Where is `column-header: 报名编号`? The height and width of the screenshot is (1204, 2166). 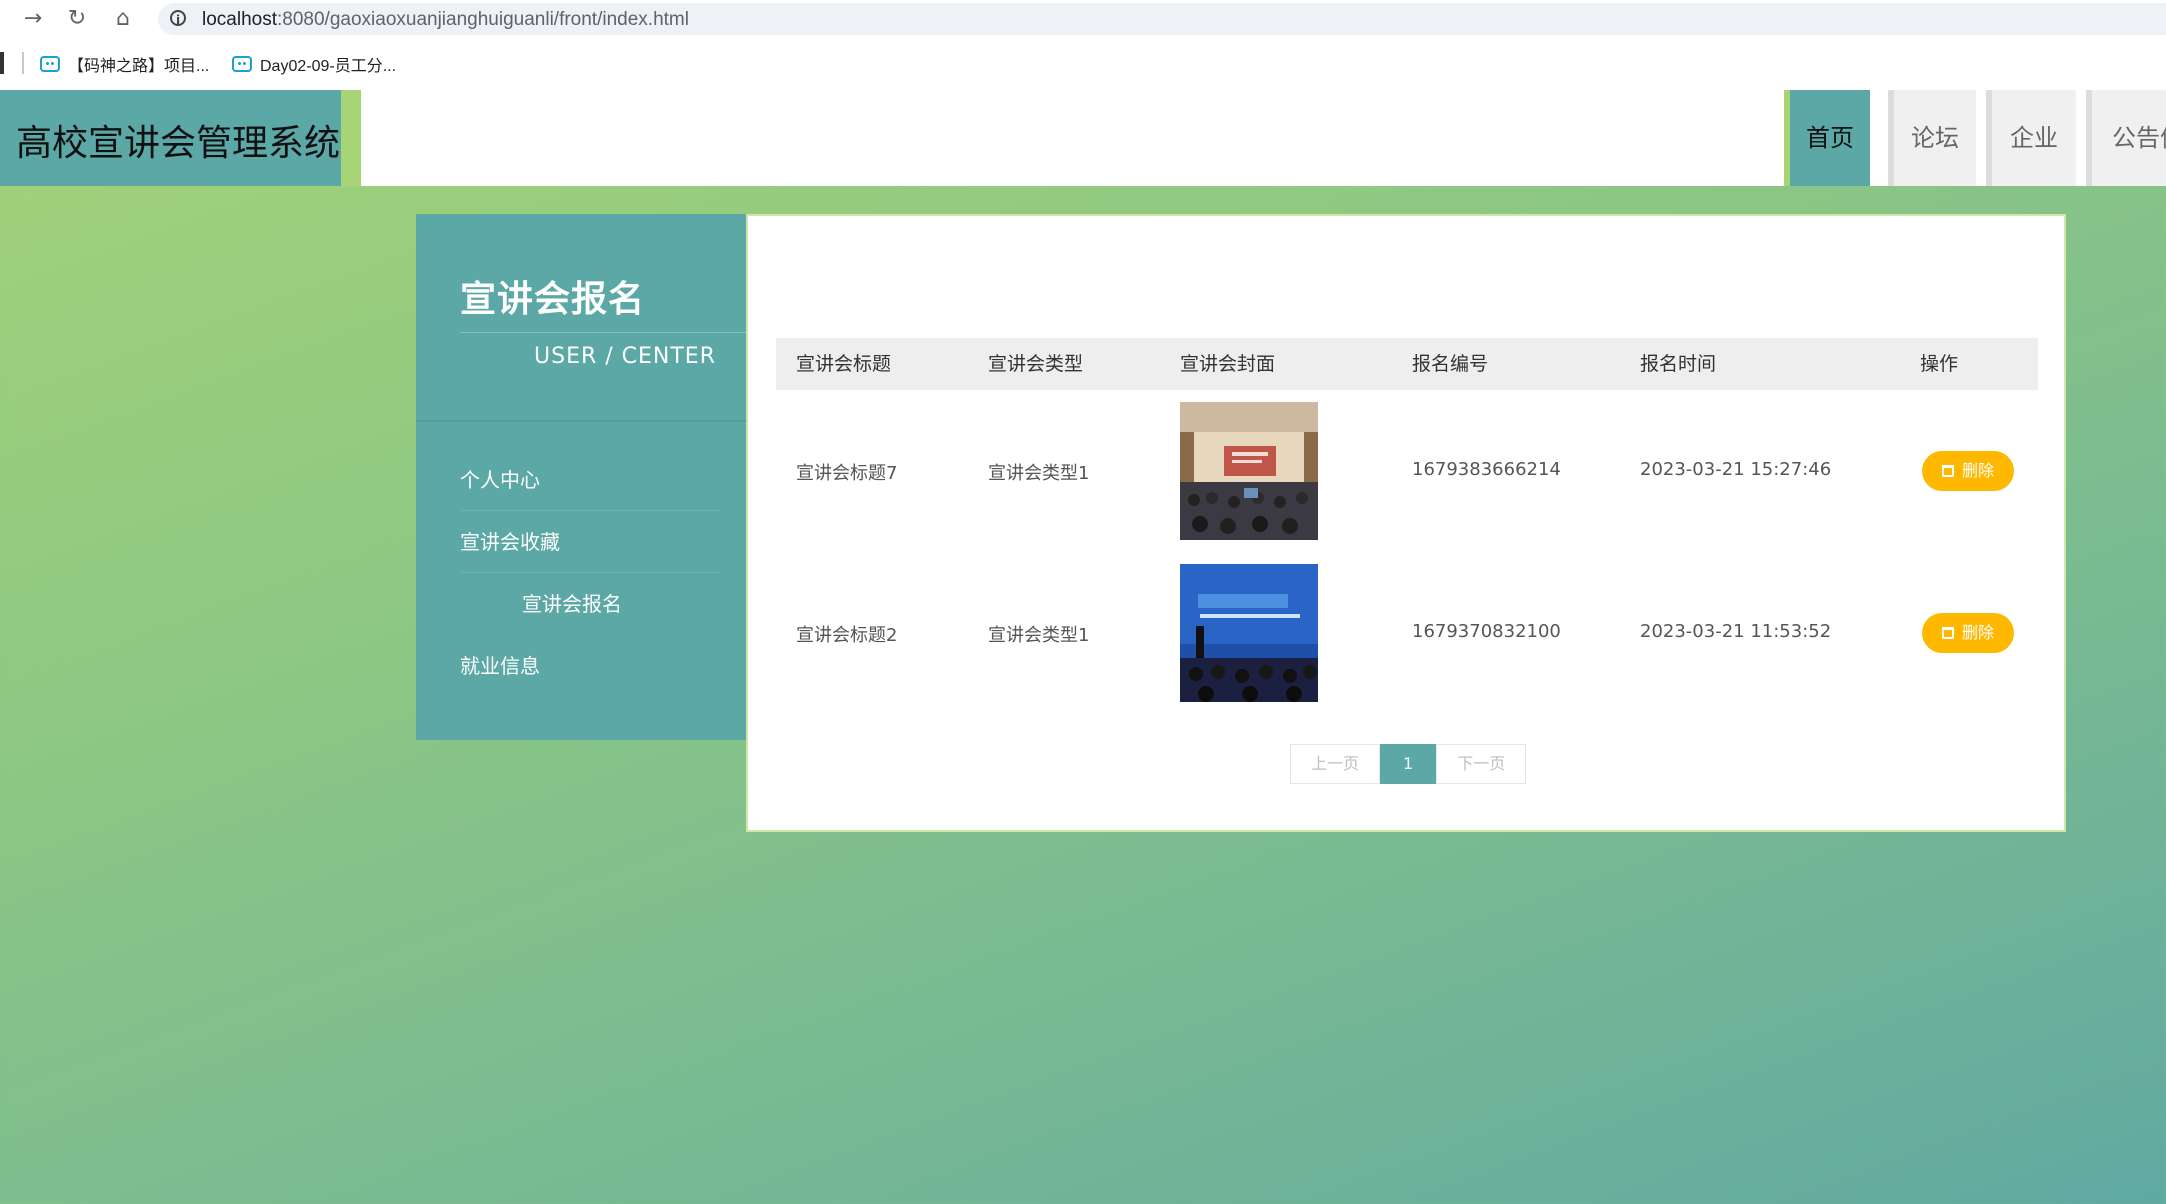 column-header: 报名编号 is located at coordinates (1450, 364).